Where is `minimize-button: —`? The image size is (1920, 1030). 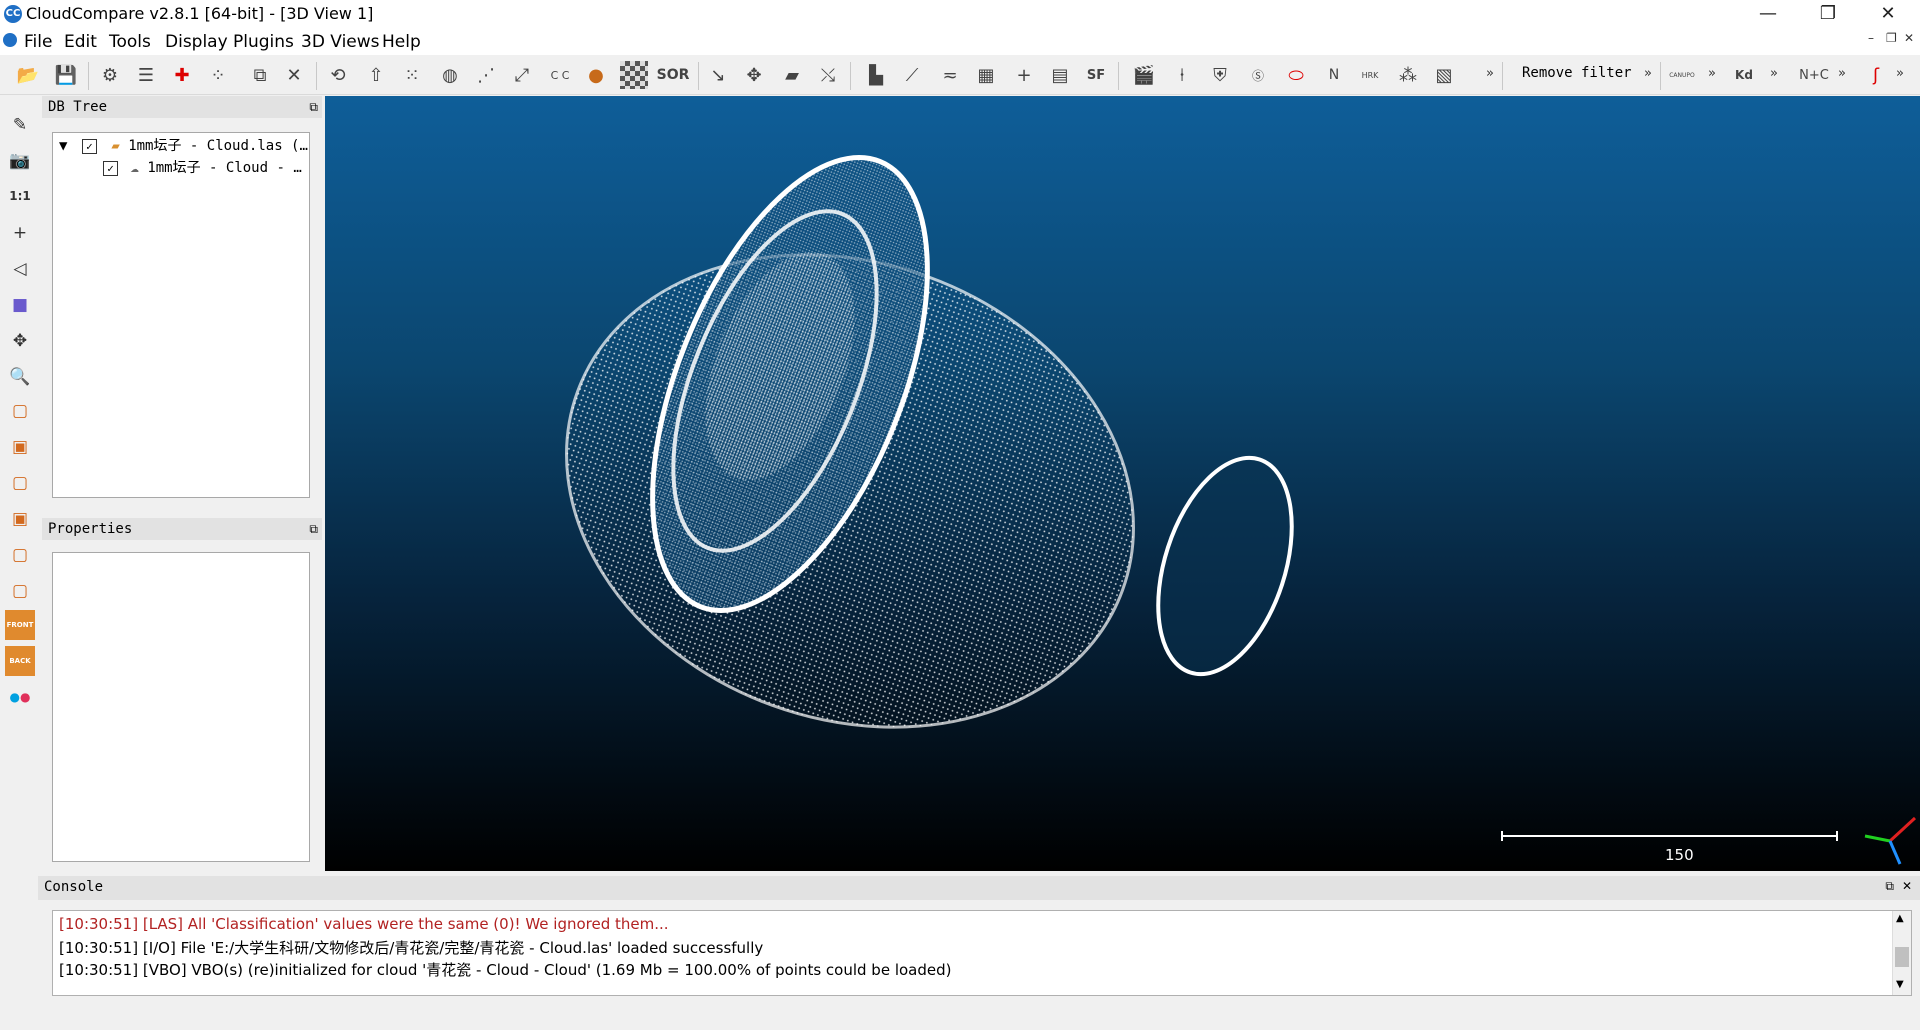 minimize-button: — is located at coordinates (1768, 14).